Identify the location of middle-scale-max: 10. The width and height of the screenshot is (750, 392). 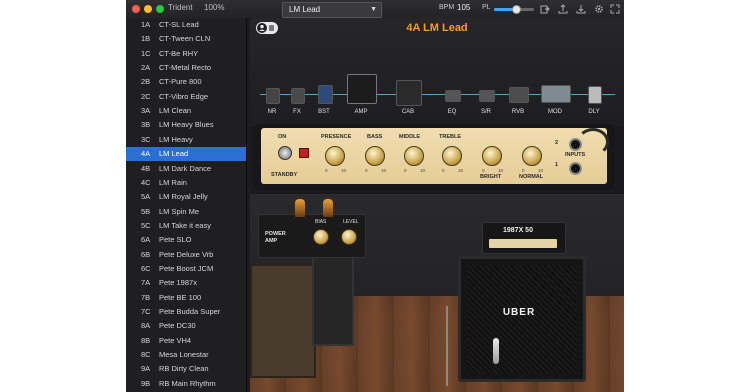
(423, 170).